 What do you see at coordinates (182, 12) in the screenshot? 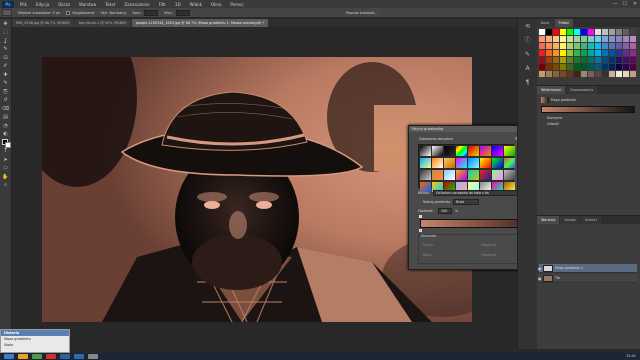
I see `height-field` at bounding box center [182, 12].